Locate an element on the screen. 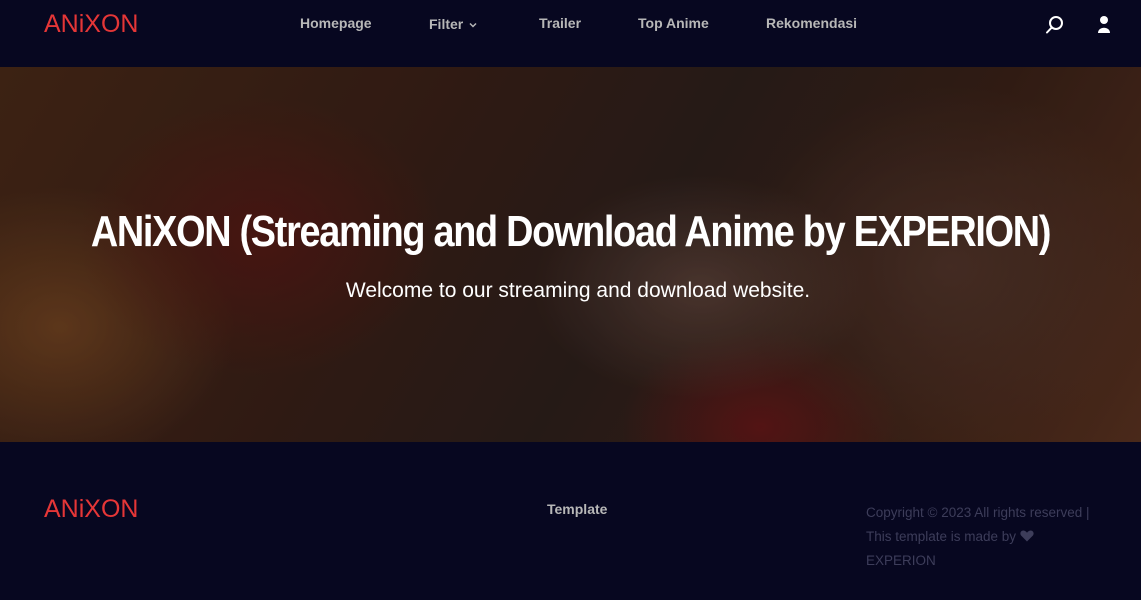 This screenshot has width=1141, height=600. search-icon is located at coordinates (1055, 25).